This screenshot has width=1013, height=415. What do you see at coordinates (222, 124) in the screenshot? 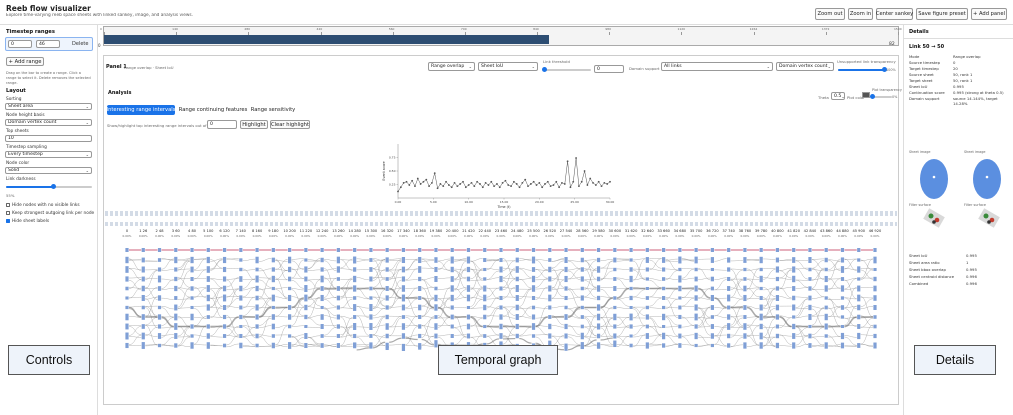
I see `highlight-count-input: 0` at bounding box center [222, 124].